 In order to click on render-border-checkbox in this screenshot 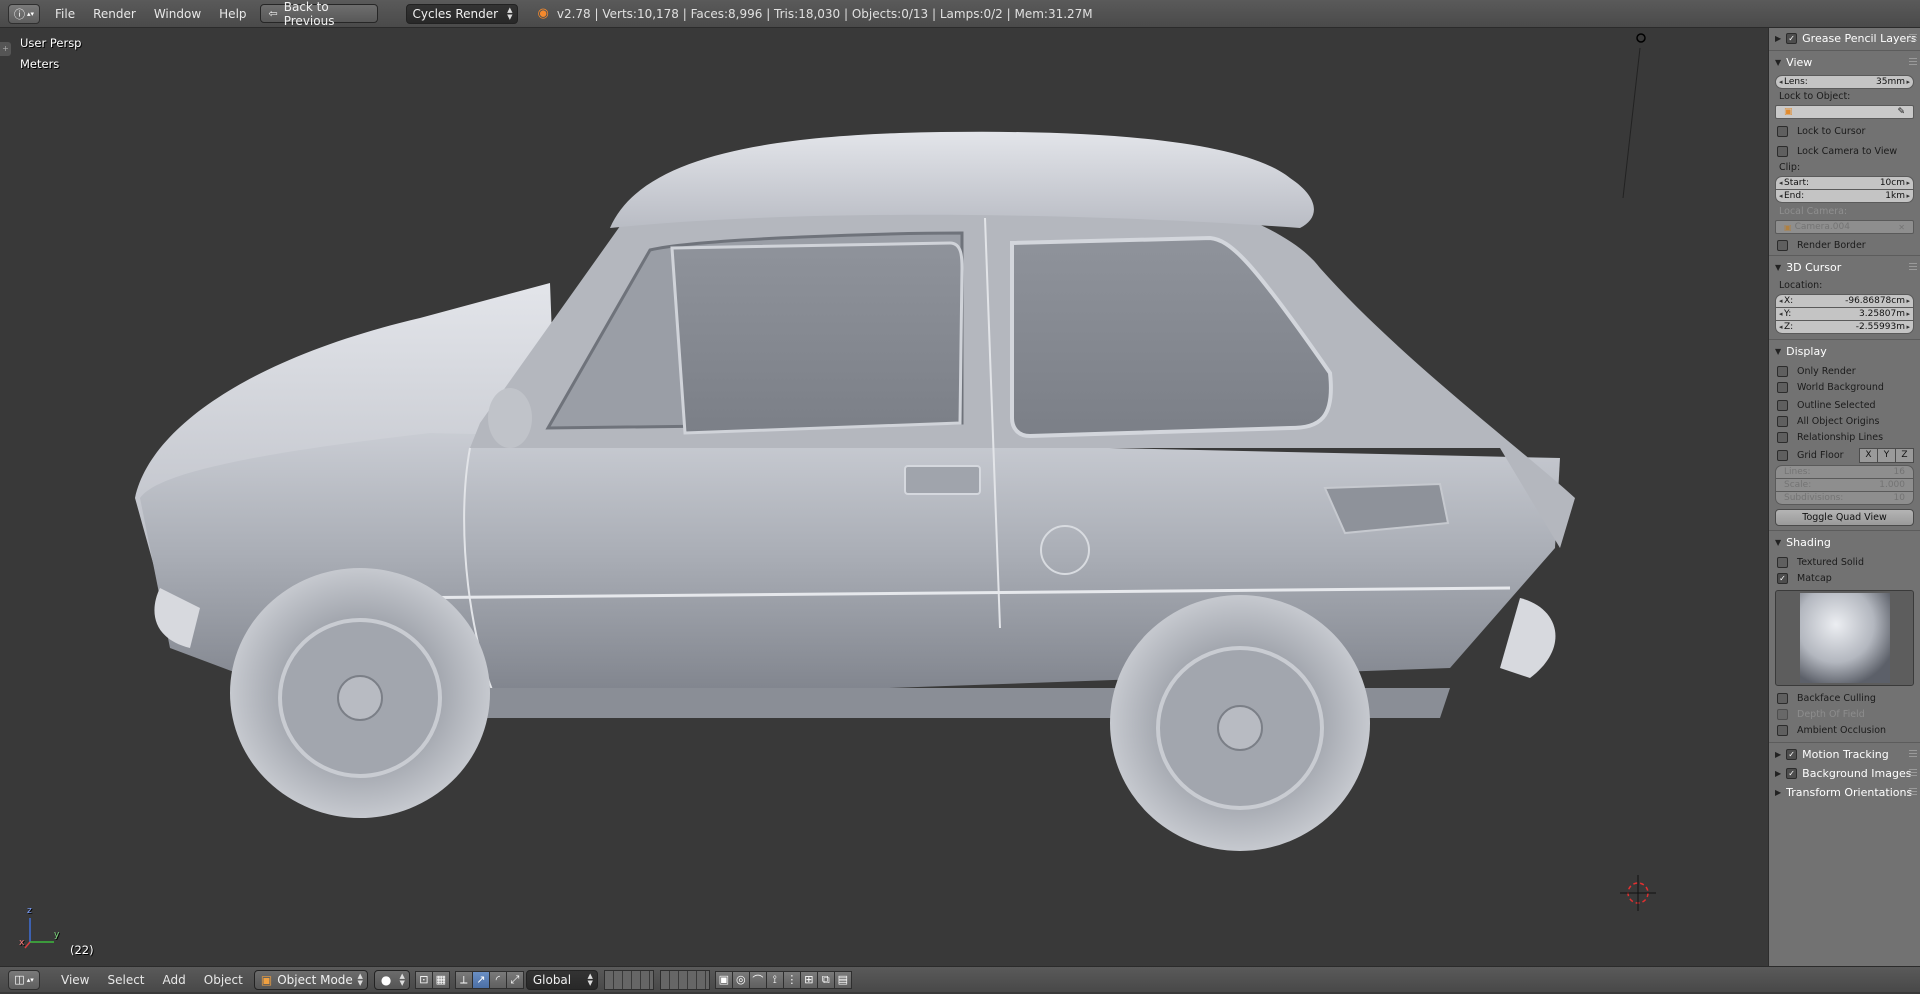, I will do `click(1782, 245)`.